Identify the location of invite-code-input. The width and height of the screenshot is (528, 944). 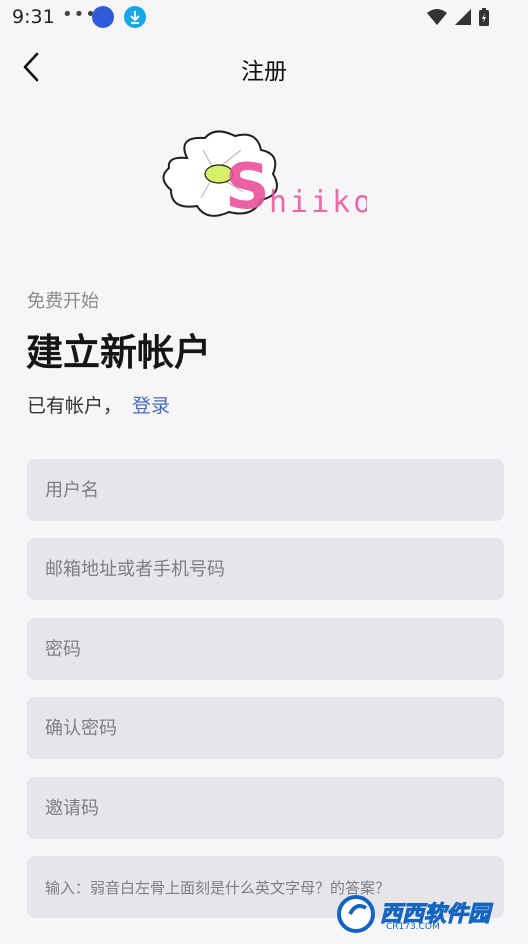
(265, 808).